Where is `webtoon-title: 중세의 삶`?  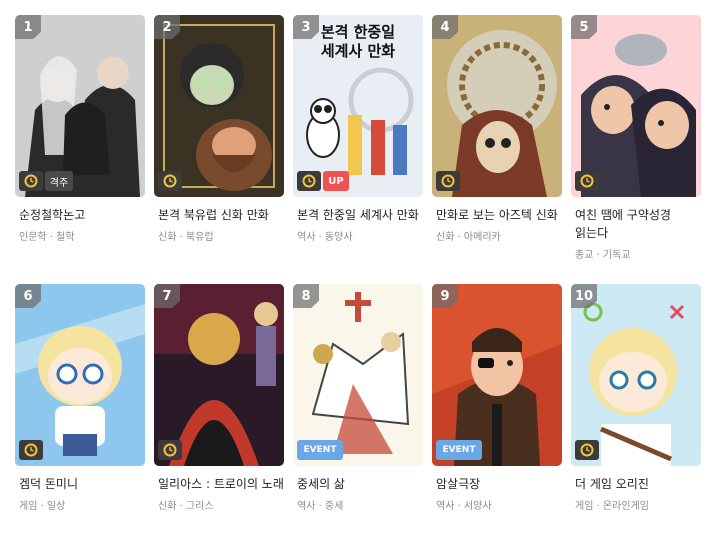 webtoon-title: 중세의 삶 is located at coordinates (358, 484).